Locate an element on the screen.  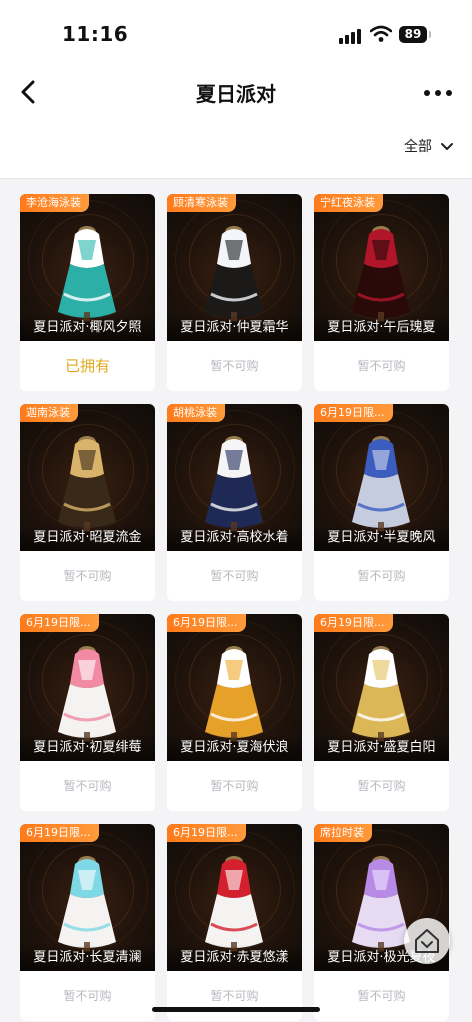
outfit-card: 胡桃泳装夏日派对·高校水着暂不可购 is located at coordinates (234, 502).